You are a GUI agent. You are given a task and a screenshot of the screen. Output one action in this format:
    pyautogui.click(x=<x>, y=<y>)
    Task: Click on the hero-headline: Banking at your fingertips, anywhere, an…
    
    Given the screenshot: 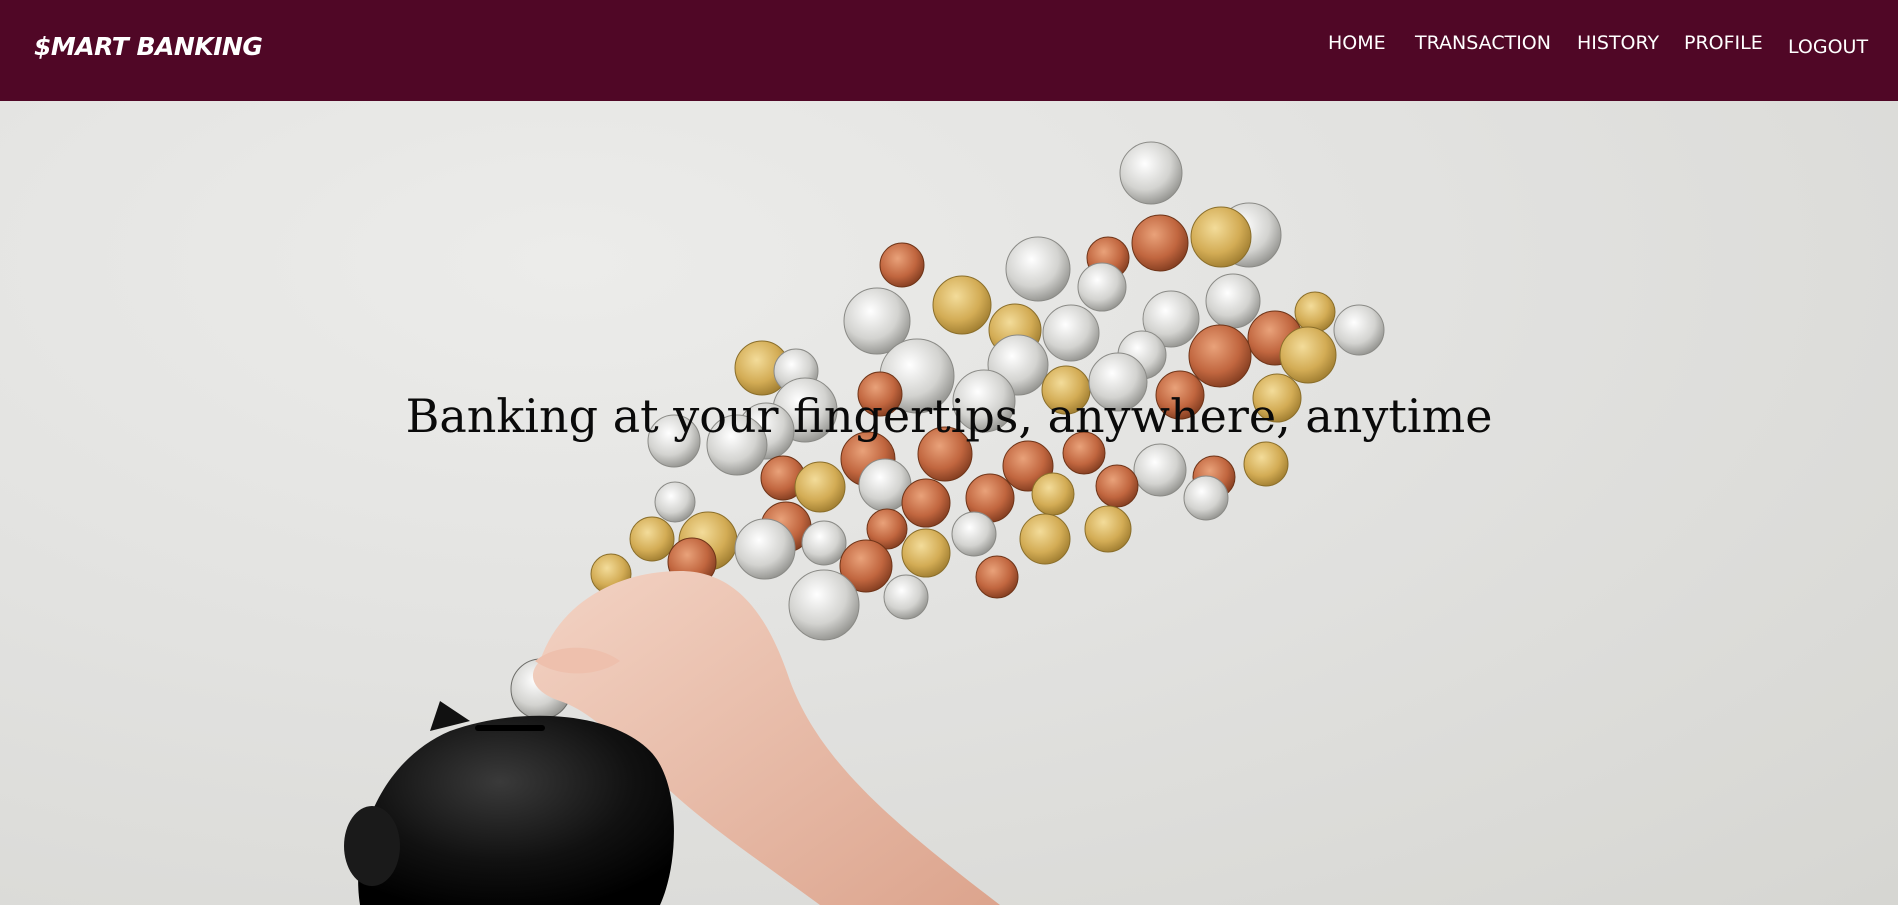 What is the action you would take?
    pyautogui.click(x=949, y=416)
    